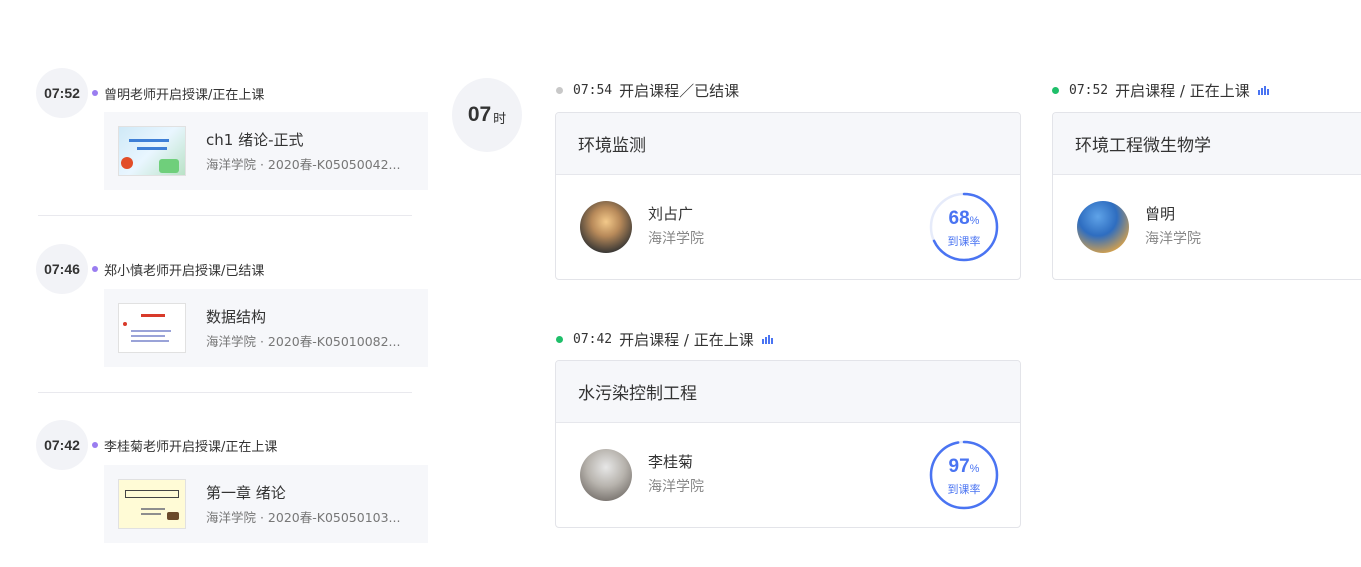 This screenshot has width=1361, height=567. What do you see at coordinates (788, 196) in the screenshot?
I see `live-course-card: 环境监测 刘占广 海洋学院 68% 到课率` at bounding box center [788, 196].